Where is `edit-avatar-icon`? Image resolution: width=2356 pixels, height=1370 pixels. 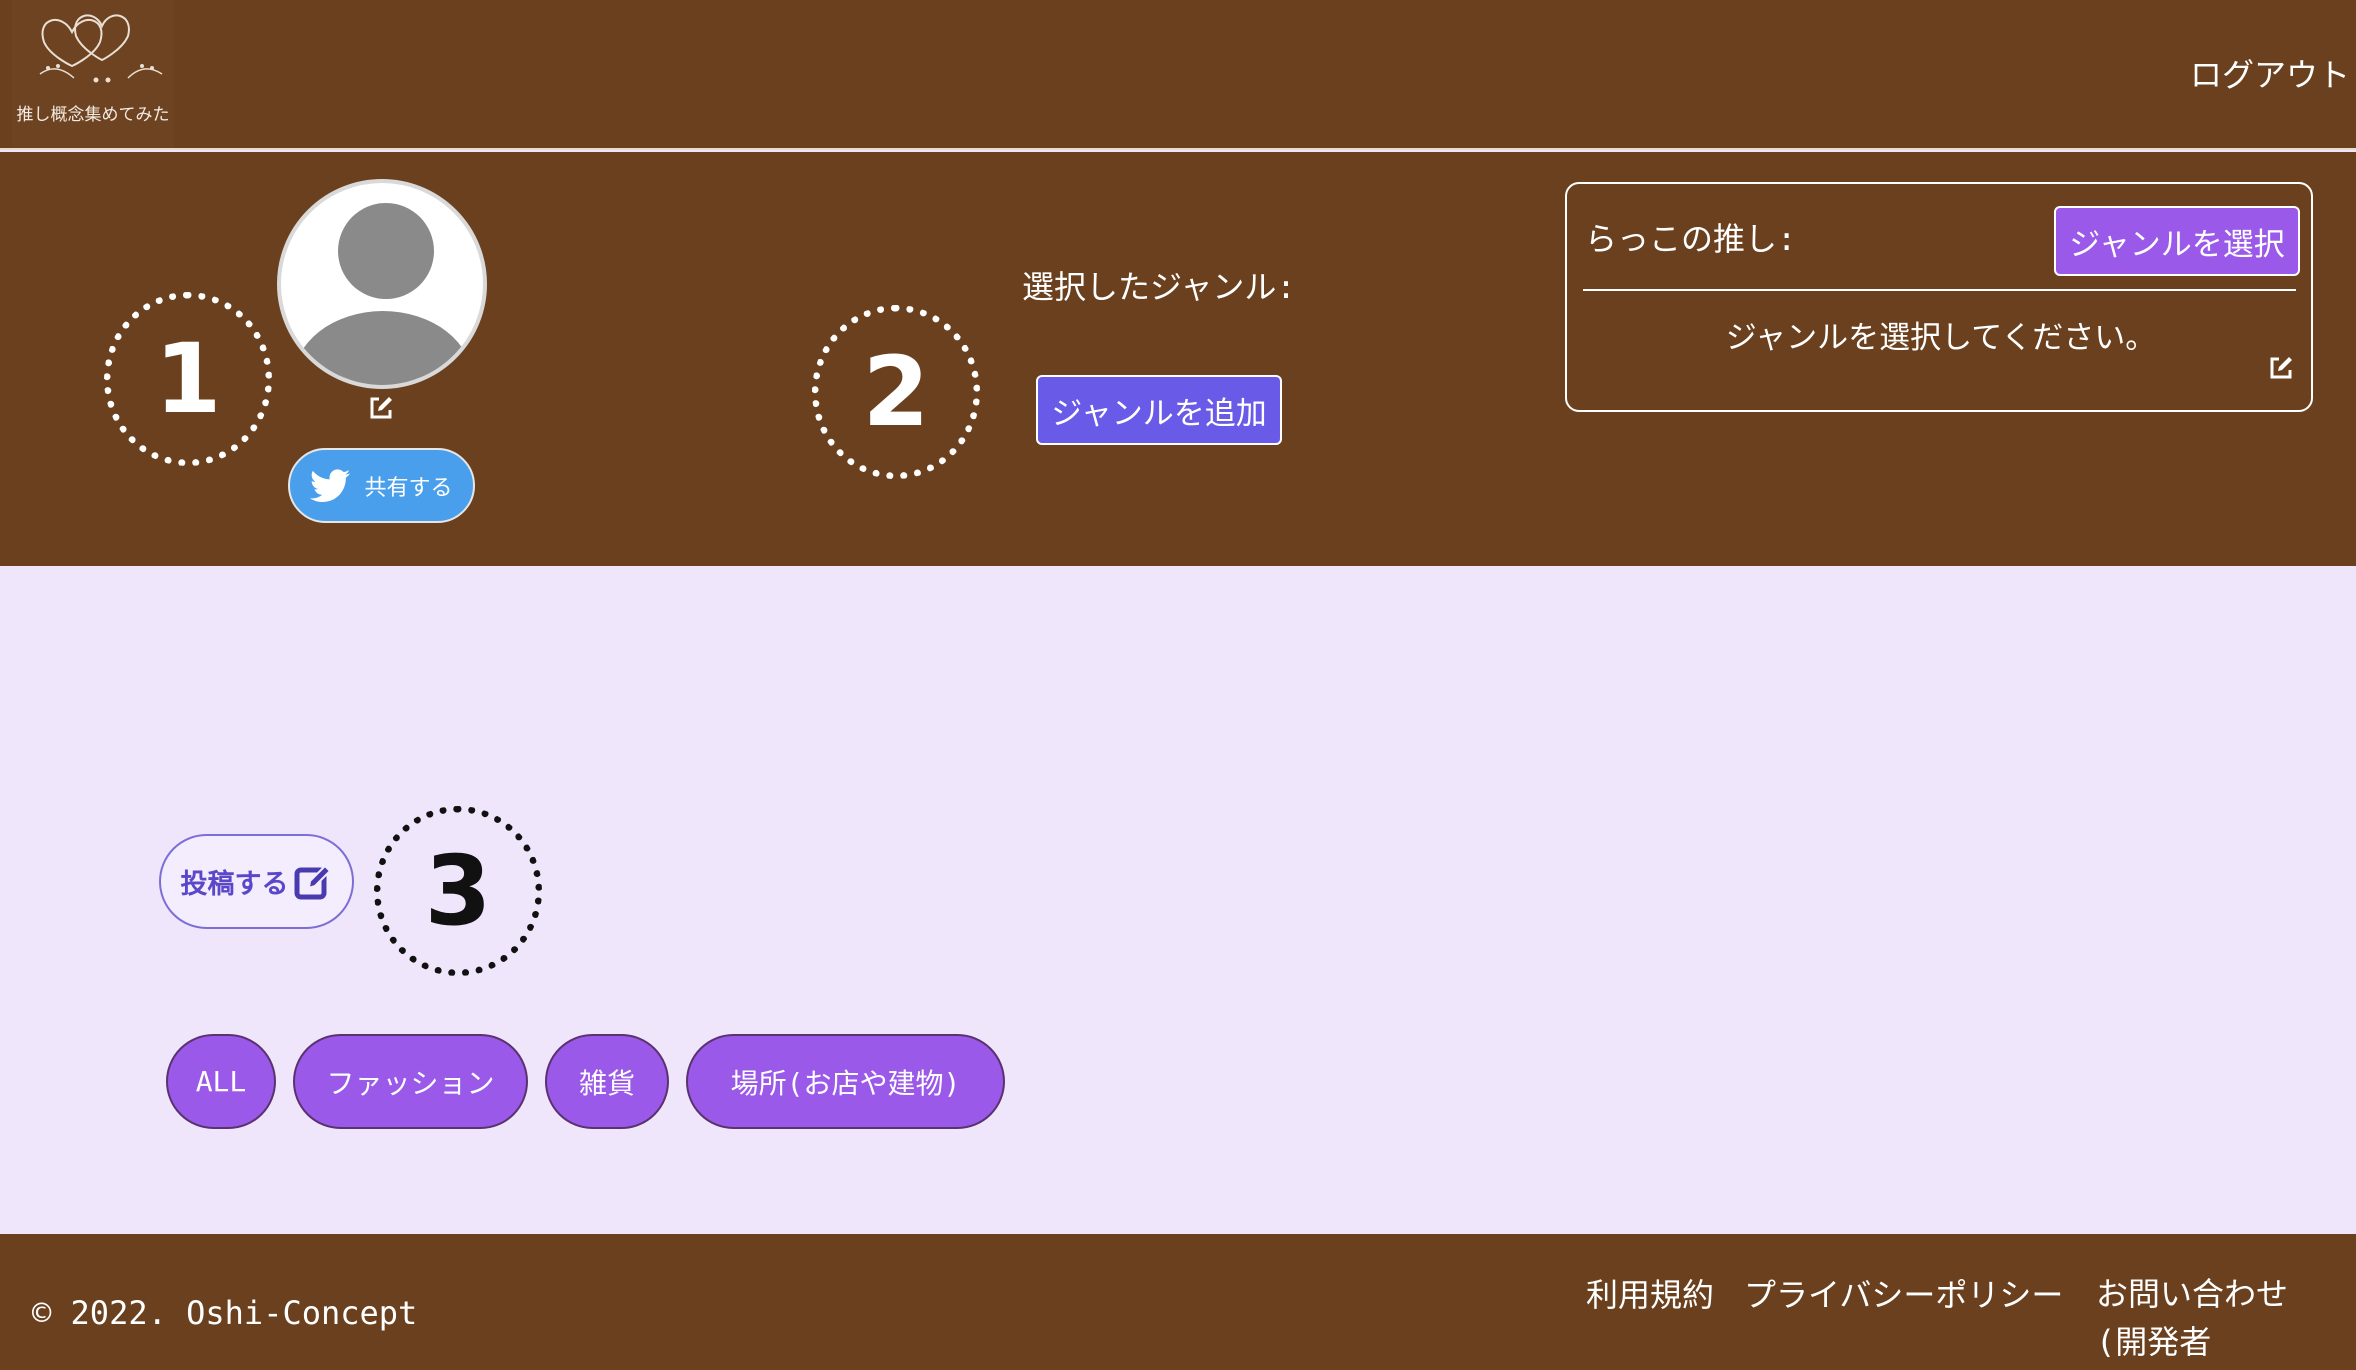
edit-avatar-icon is located at coordinates (381, 408).